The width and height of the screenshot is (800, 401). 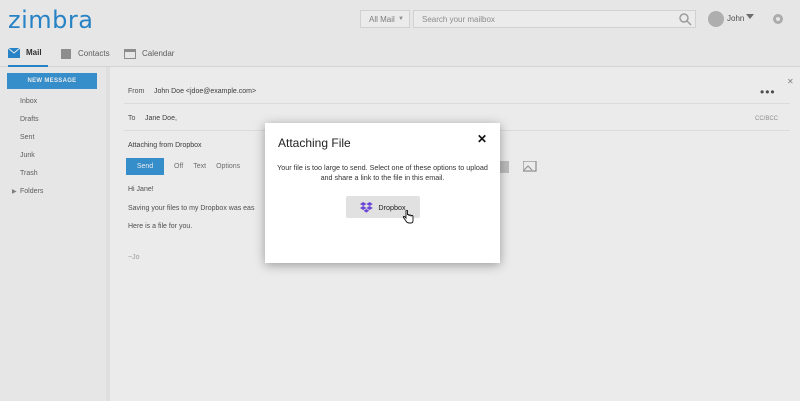 What do you see at coordinates (367, 207) in the screenshot?
I see `dropbox-icon` at bounding box center [367, 207].